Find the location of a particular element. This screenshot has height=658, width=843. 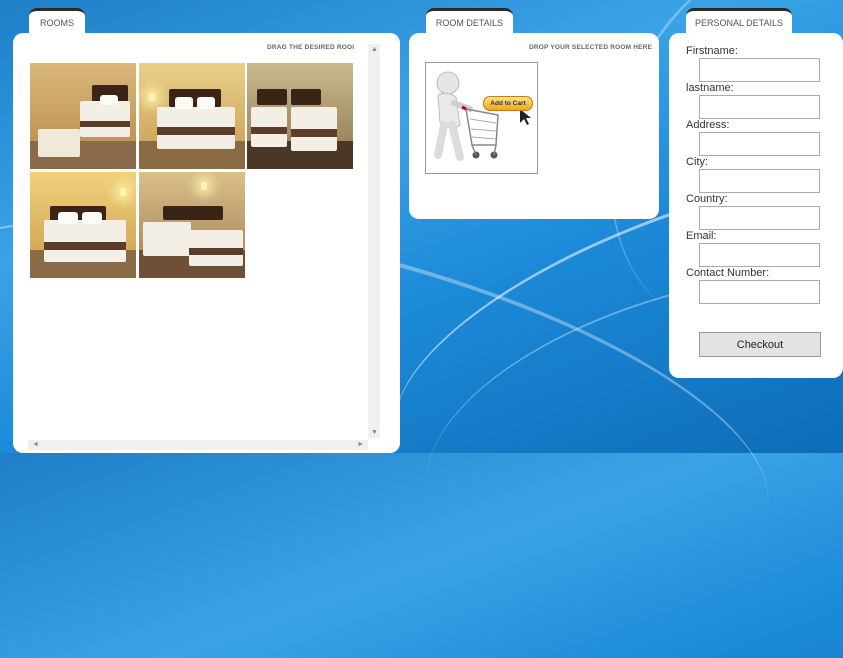

tab-personal-details-label: PERSONAL DETAILS is located at coordinates (739, 22).